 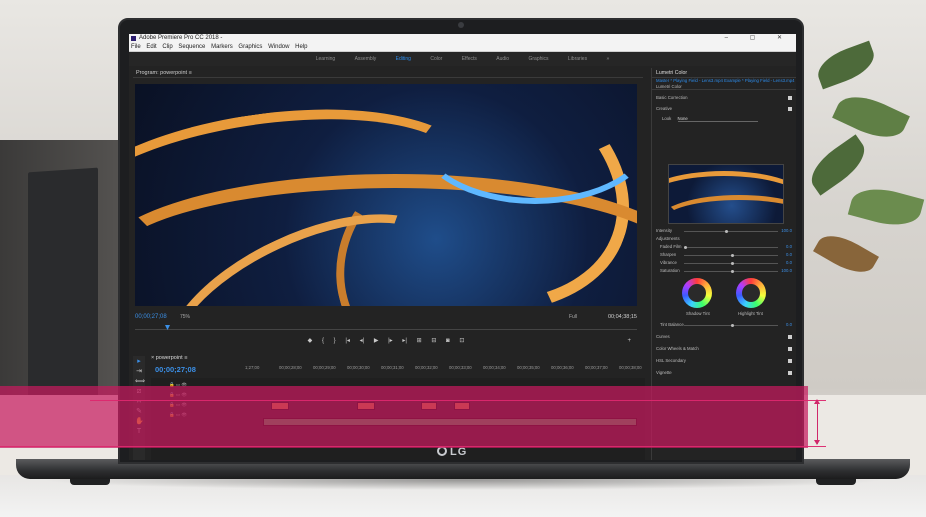 I want to click on zoom-select: 75%, so click(x=185, y=317).